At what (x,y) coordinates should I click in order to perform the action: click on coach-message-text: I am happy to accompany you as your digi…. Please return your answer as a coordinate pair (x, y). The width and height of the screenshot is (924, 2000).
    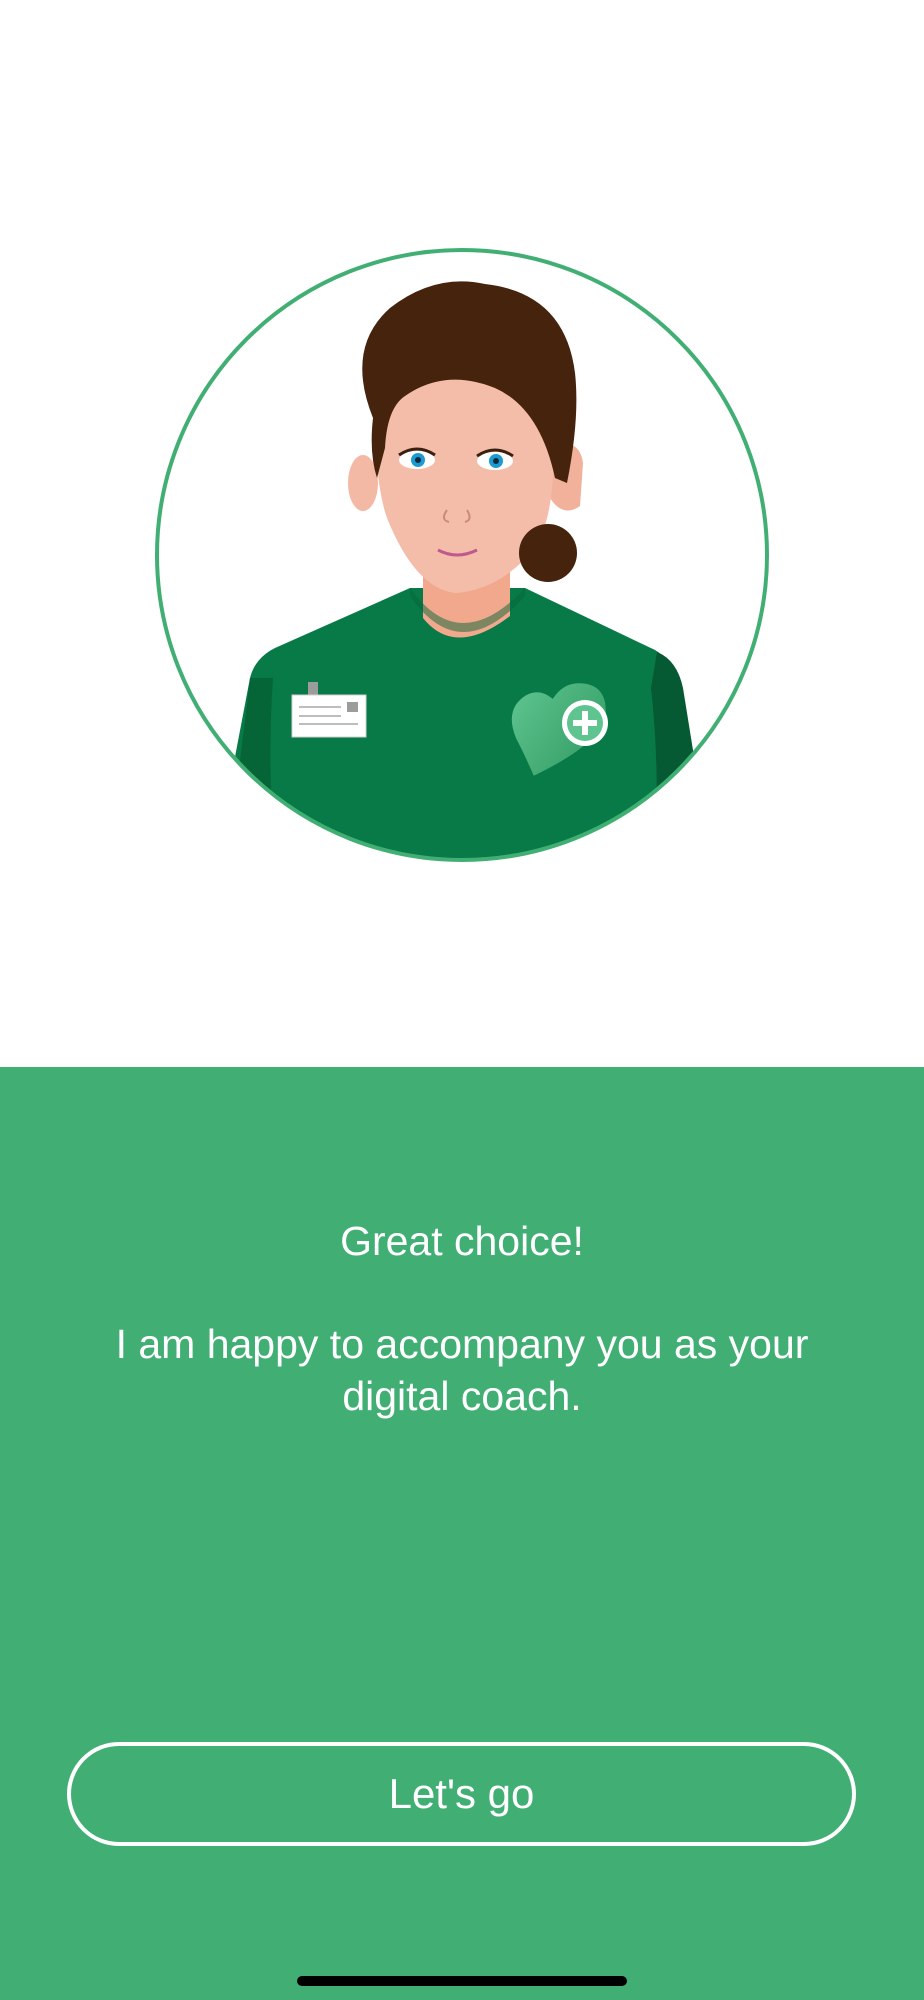
    Looking at the image, I should click on (462, 1370).